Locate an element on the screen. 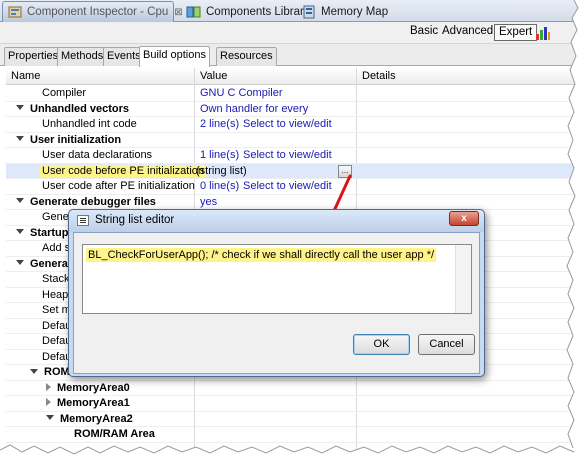 Image resolution: width=584 pixels, height=462 pixels. row-name: Compiler is located at coordinates (64, 93).